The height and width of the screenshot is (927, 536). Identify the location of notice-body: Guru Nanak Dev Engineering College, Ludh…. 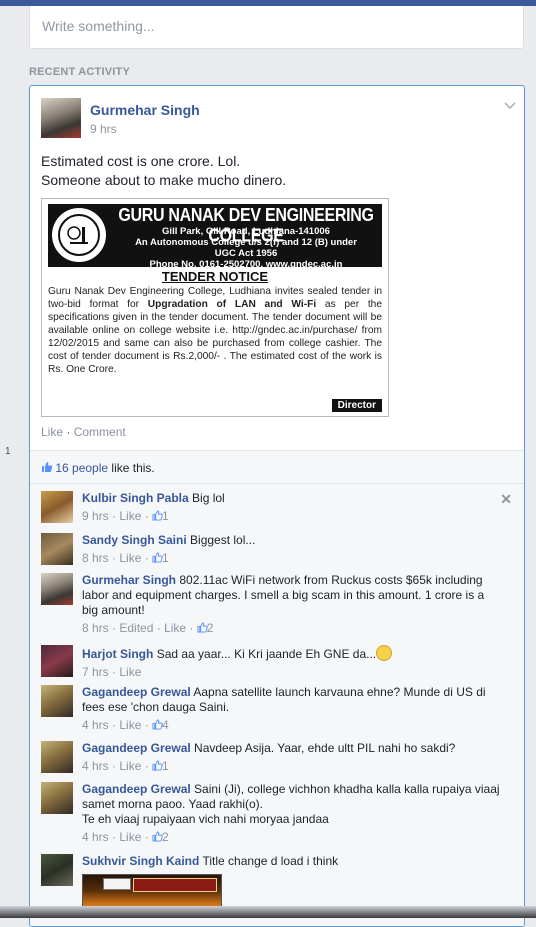
(215, 330).